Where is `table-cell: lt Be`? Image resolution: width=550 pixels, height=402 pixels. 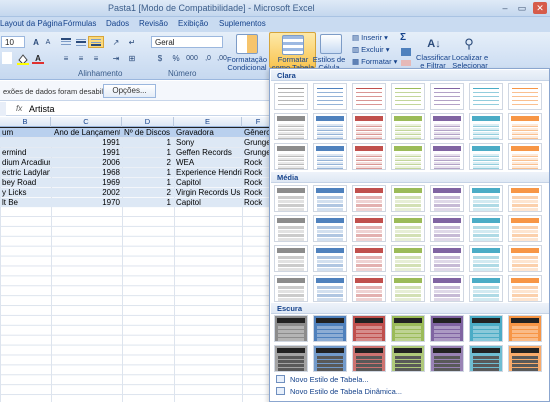 table-cell: lt Be is located at coordinates (26, 202).